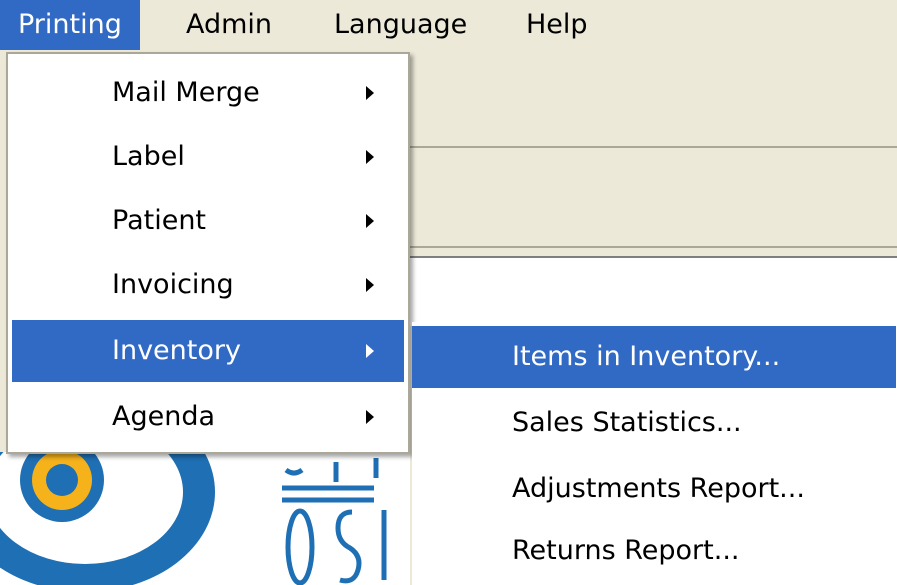 The width and height of the screenshot is (897, 585). I want to click on menu-item-inventory: Inventory, so click(208, 351).